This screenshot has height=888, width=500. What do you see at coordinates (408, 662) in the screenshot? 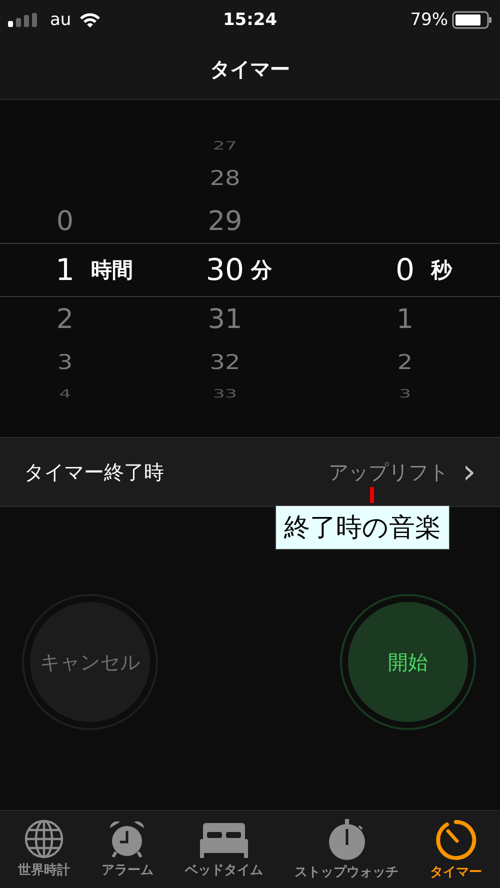
I see `start-button: 開始` at bounding box center [408, 662].